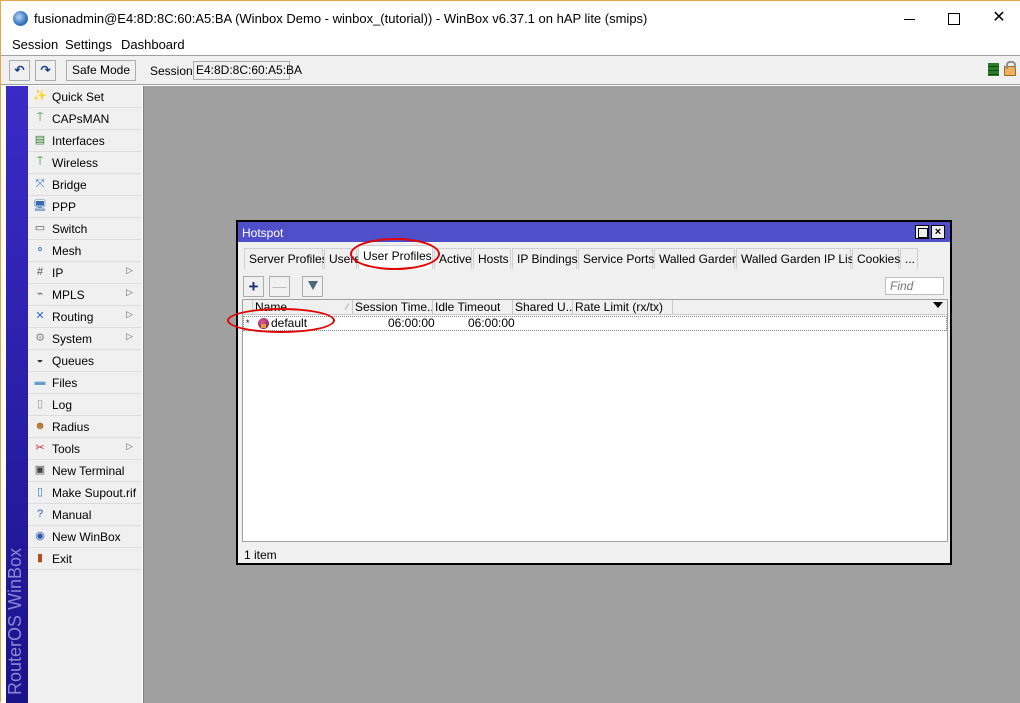 This screenshot has height=703, width=1020. I want to click on file-export-icon: ▯, so click(40, 492).